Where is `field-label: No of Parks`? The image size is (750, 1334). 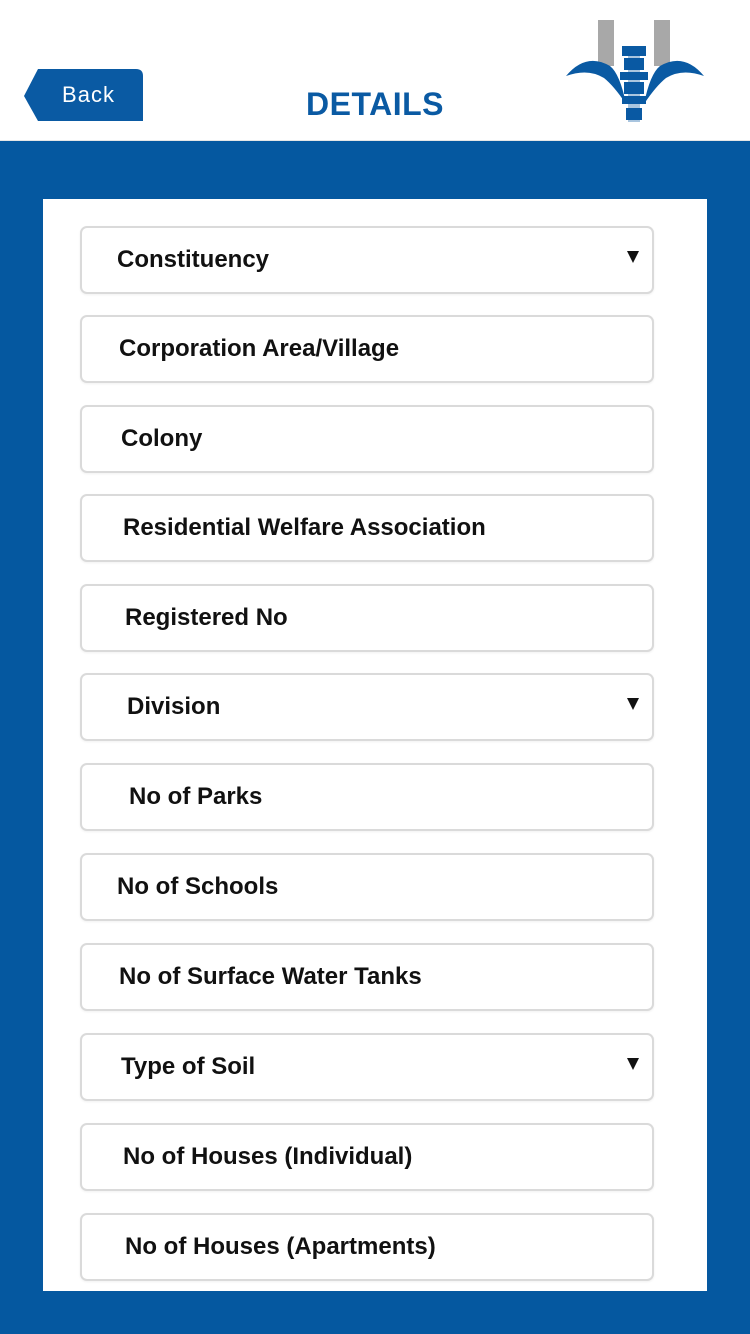 field-label: No of Parks is located at coordinates (196, 796).